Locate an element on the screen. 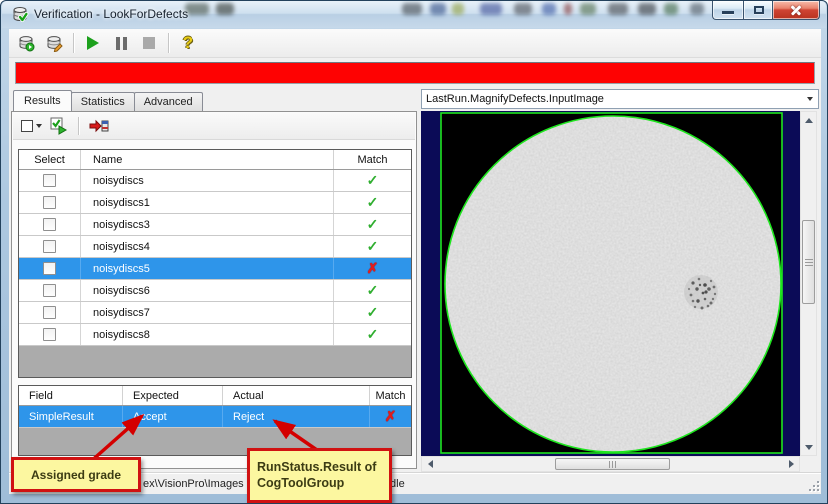  column-header-select: Select is located at coordinates (50, 159).